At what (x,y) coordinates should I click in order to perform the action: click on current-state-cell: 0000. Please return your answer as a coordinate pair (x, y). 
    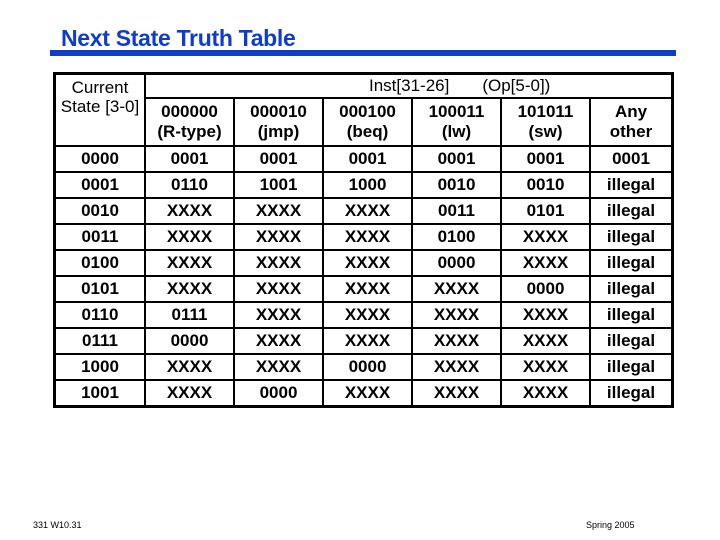
    Looking at the image, I should click on (99, 159).